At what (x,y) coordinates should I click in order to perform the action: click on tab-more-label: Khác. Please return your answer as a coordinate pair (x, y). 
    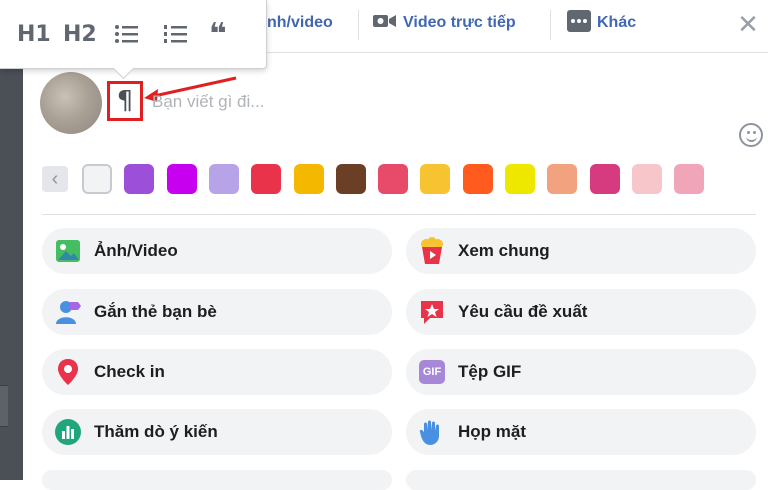
    Looking at the image, I should click on (617, 22).